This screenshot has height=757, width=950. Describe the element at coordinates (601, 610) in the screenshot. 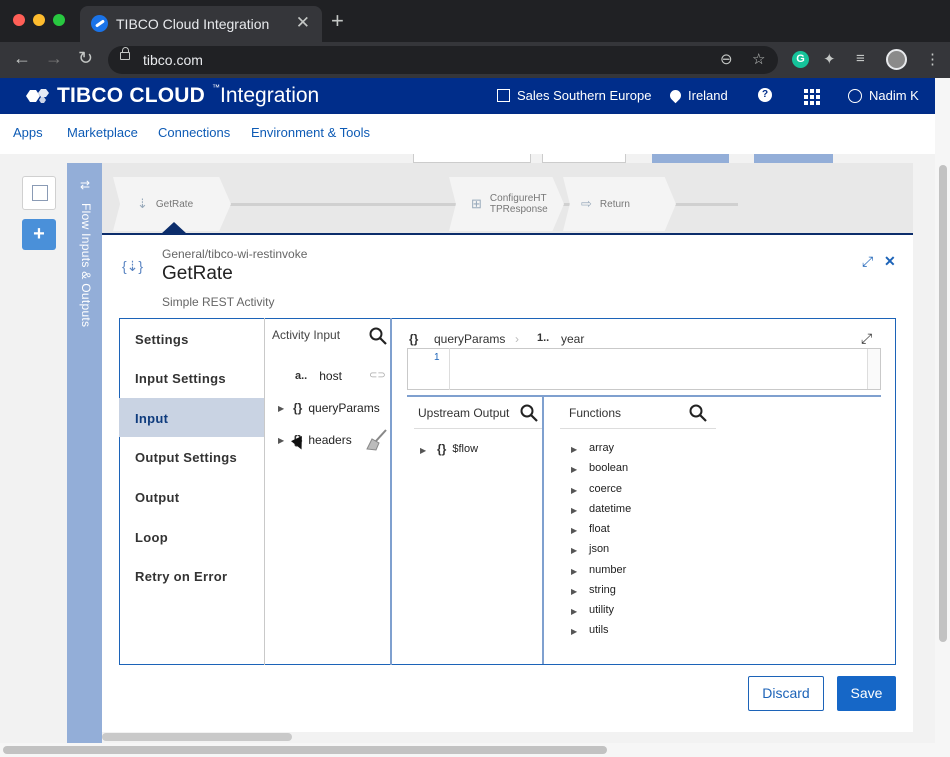

I see `function-group: utility` at that location.